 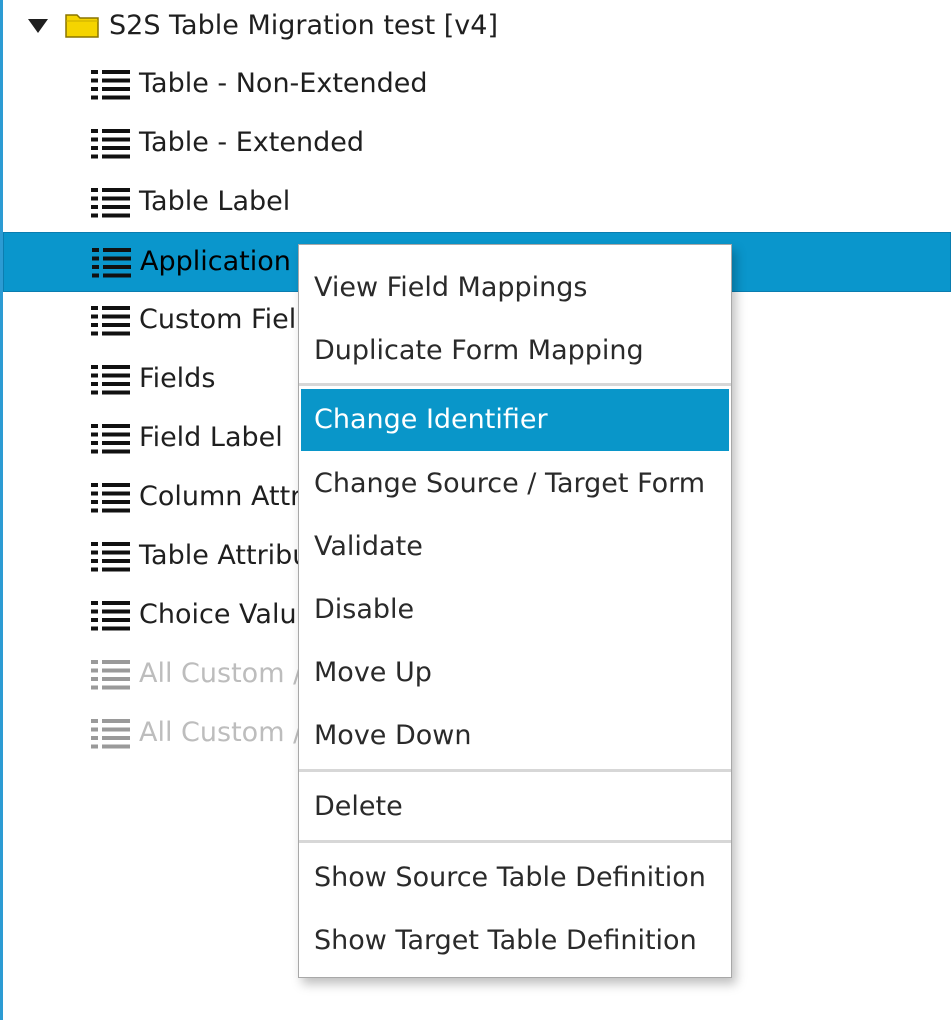 What do you see at coordinates (215, 261) in the screenshot?
I see `tree-item-label: Application` at bounding box center [215, 261].